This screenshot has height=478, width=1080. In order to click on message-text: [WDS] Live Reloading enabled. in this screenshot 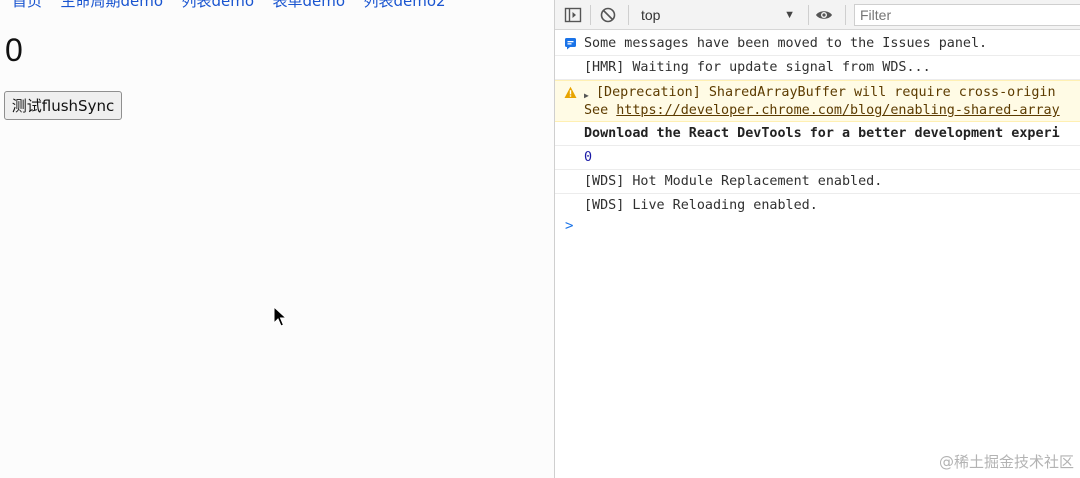, I will do `click(701, 205)`.